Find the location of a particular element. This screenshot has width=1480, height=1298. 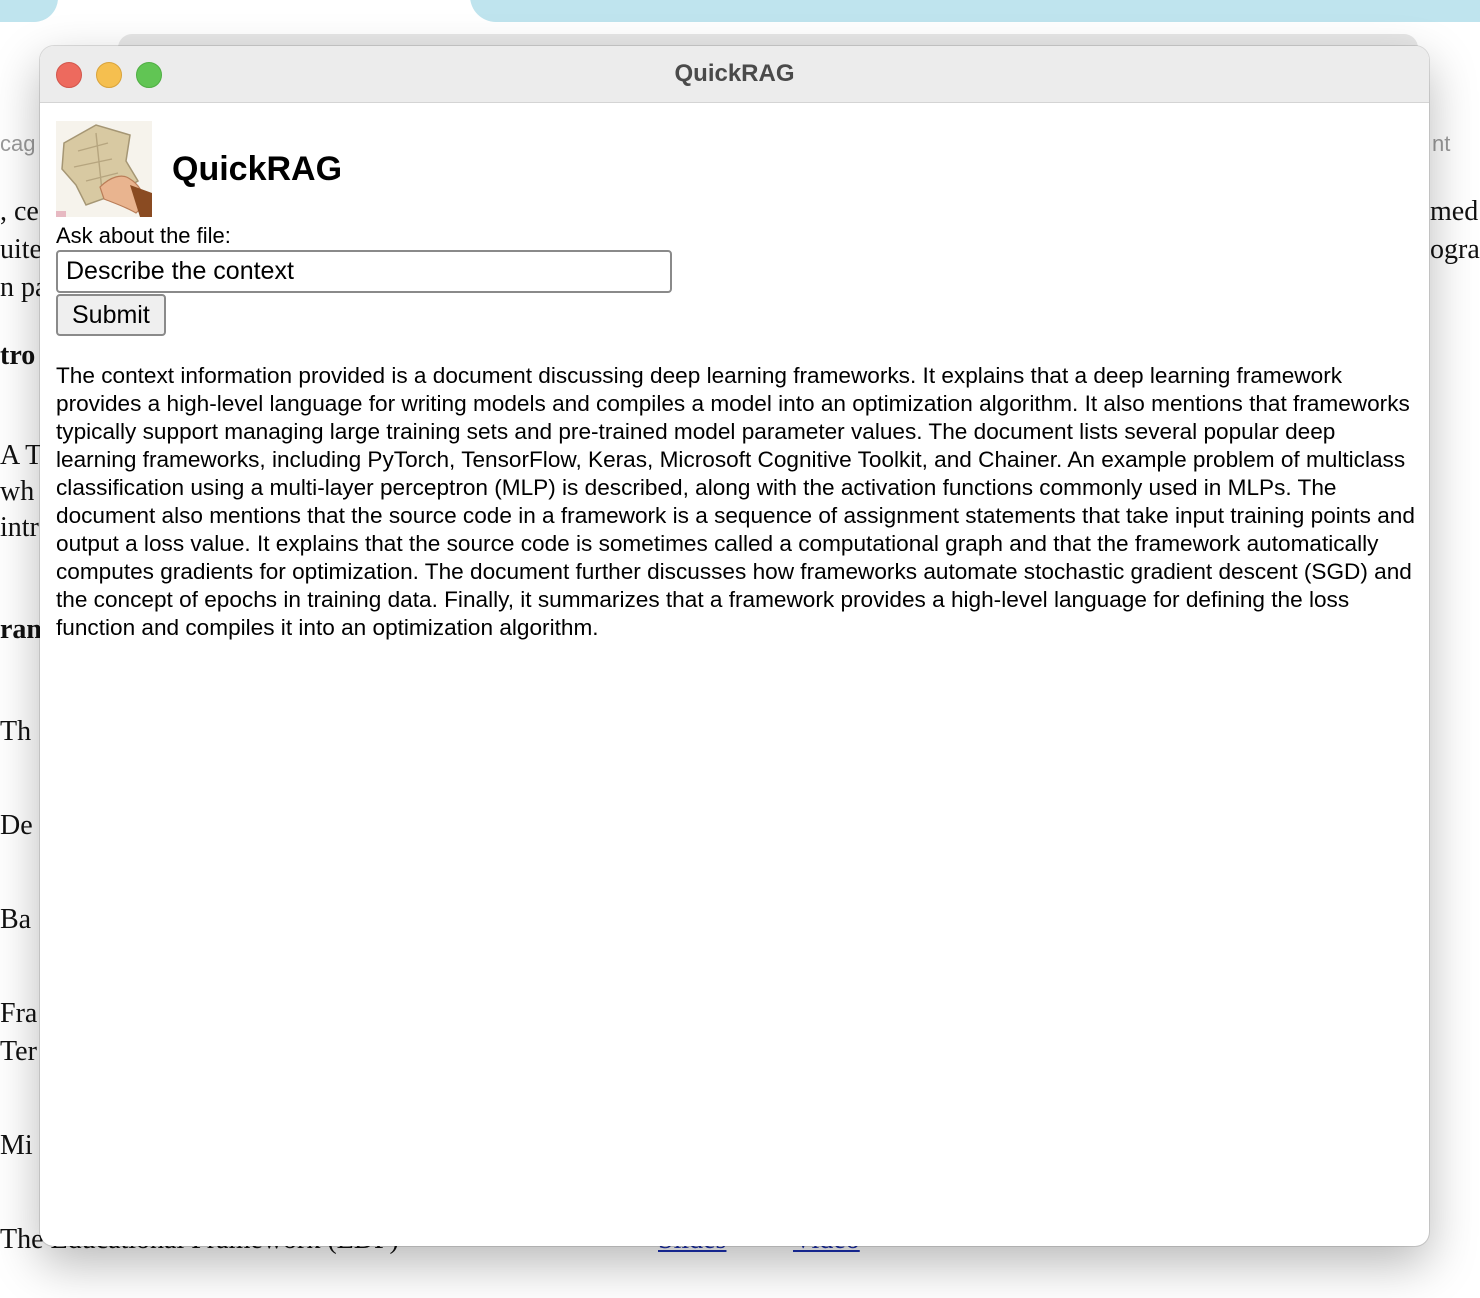

ask-label: Ask about the file: is located at coordinates (143, 235).